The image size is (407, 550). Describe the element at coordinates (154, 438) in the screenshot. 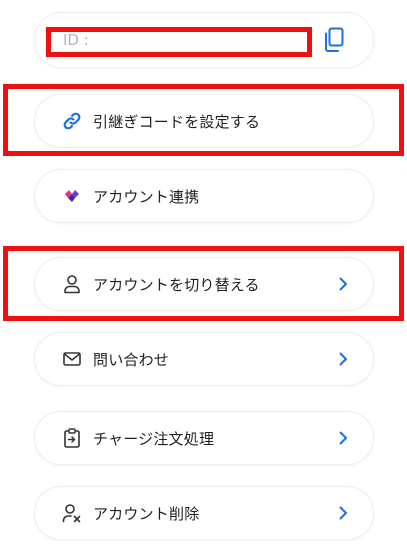

I see `menu-item-label: チャージ注文処理` at that location.